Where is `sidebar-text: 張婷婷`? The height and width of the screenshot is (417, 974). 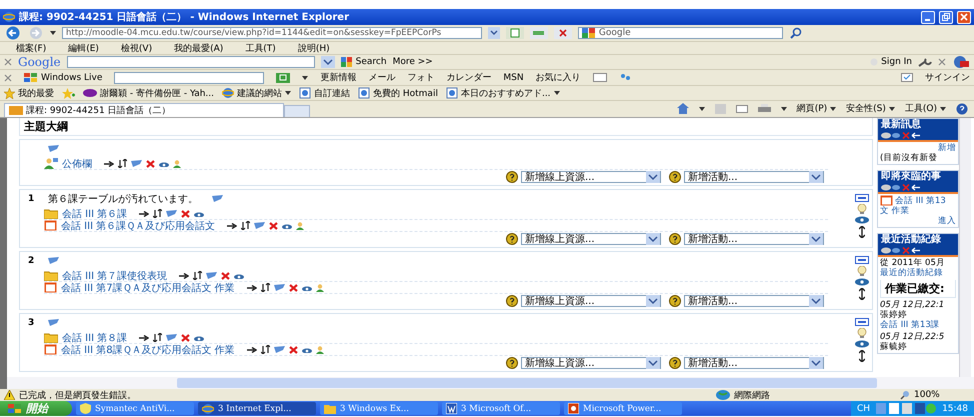 sidebar-text: 張婷婷 is located at coordinates (893, 315).